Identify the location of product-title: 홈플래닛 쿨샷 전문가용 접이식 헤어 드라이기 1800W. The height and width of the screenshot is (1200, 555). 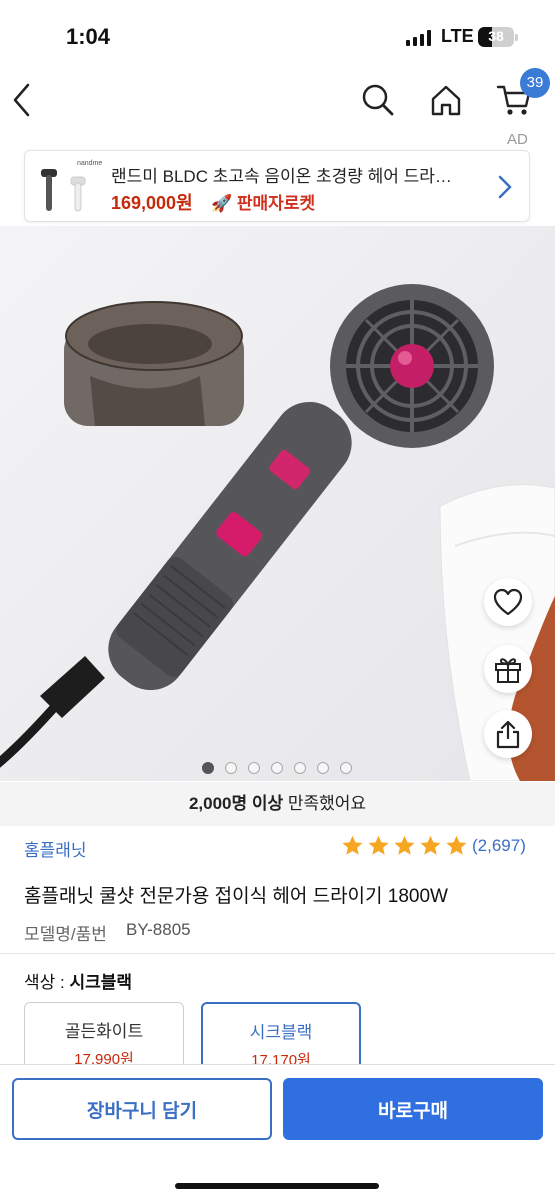
(236, 896).